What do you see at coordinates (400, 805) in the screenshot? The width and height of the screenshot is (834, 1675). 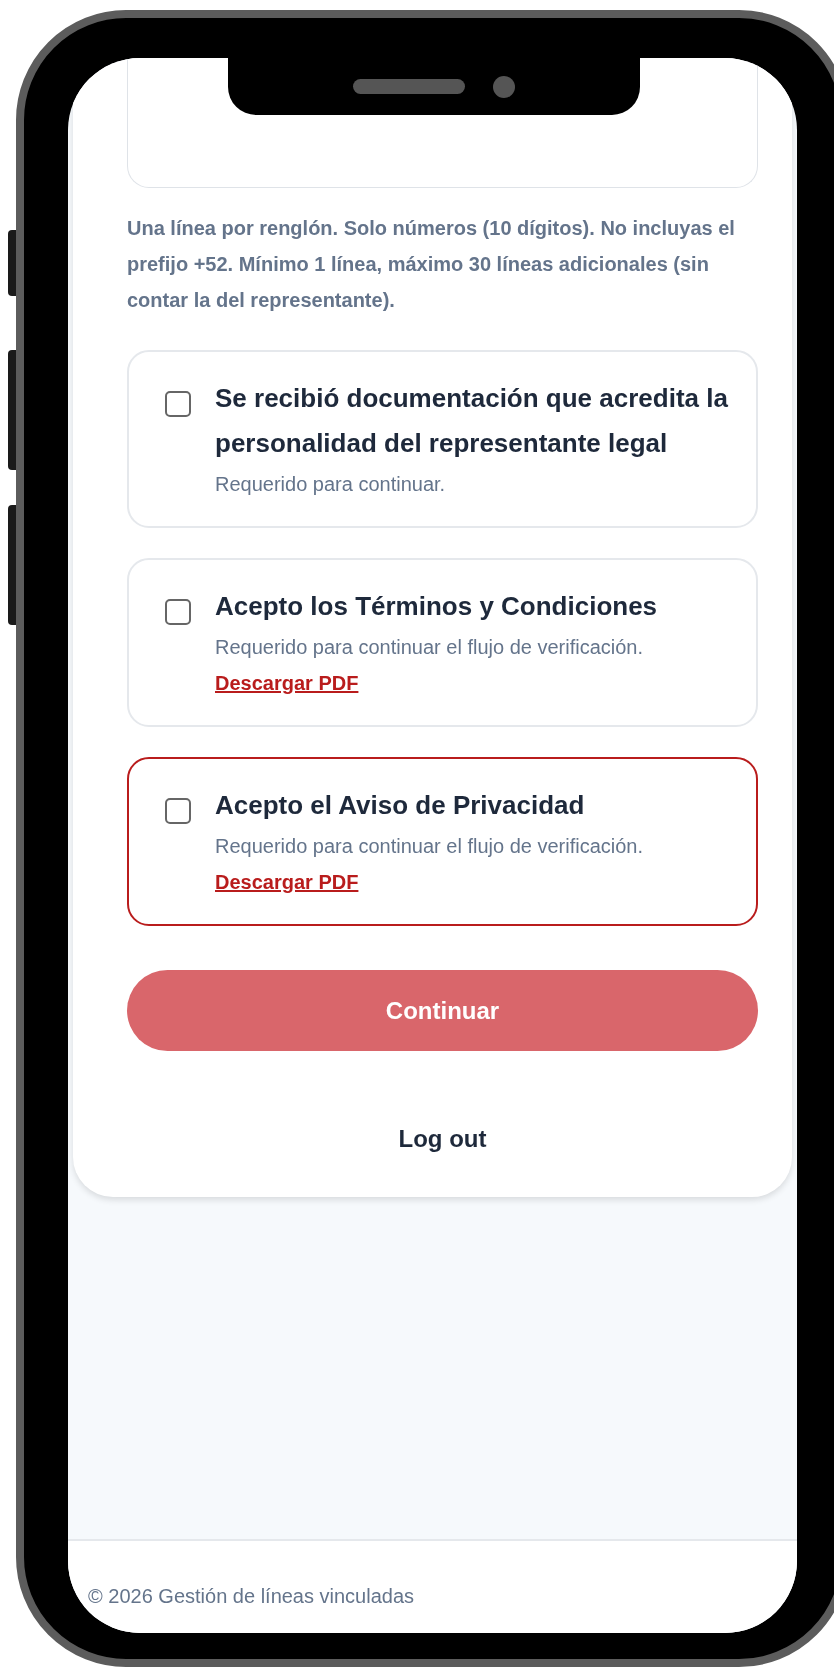 I see `consent-title: Acepto el Aviso de Privacidad` at bounding box center [400, 805].